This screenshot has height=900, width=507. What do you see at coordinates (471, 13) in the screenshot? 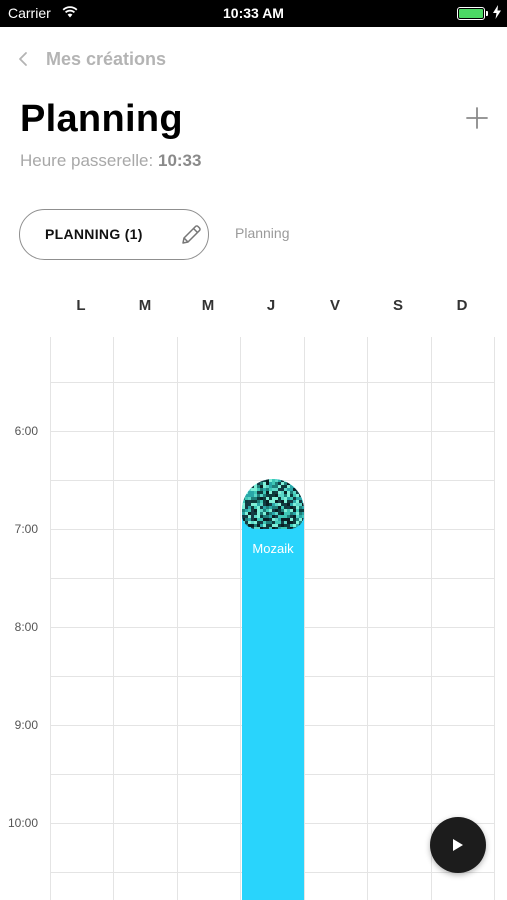
I see `battery-icon` at bounding box center [471, 13].